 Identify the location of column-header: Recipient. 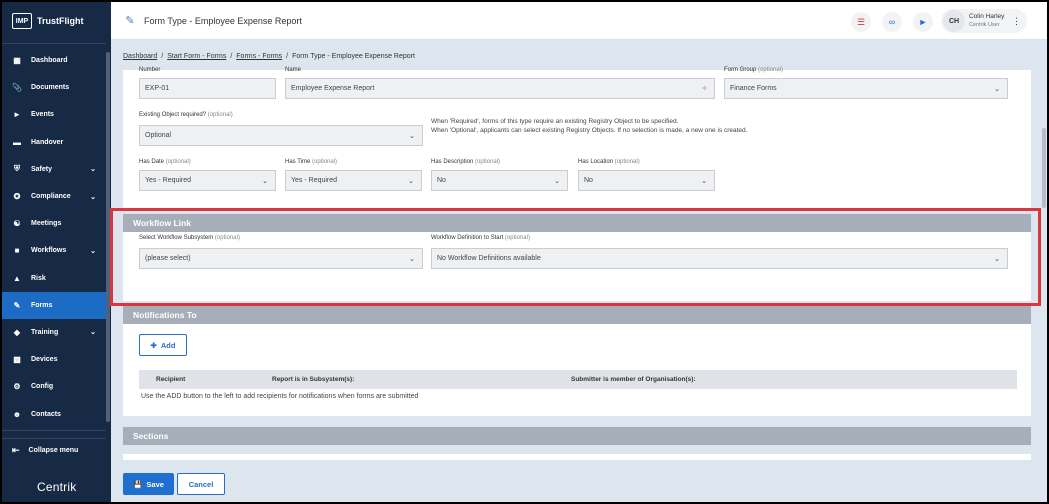
(171, 379).